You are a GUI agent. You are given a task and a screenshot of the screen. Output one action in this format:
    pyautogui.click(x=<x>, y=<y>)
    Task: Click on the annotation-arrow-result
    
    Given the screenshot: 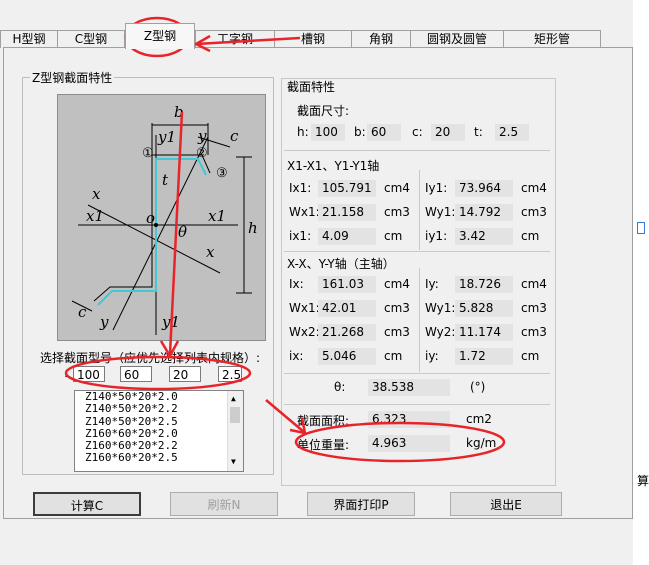 What is the action you would take?
    pyautogui.click(x=285, y=416)
    